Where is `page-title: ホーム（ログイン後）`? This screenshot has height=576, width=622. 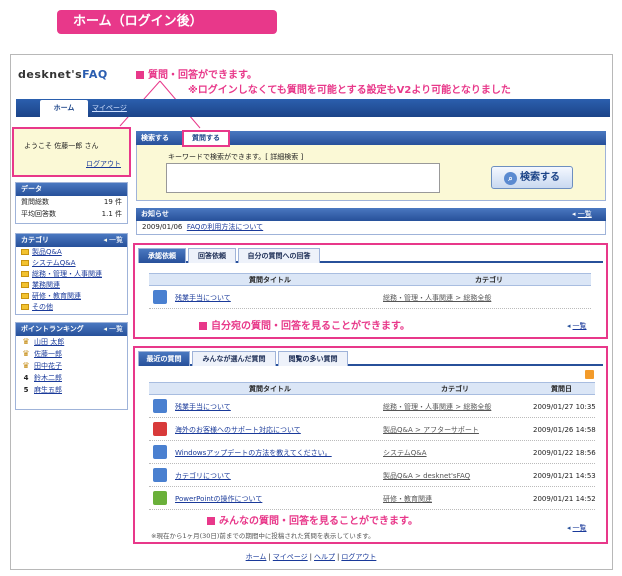
page-title: ホーム（ログイン後） is located at coordinates (167, 22).